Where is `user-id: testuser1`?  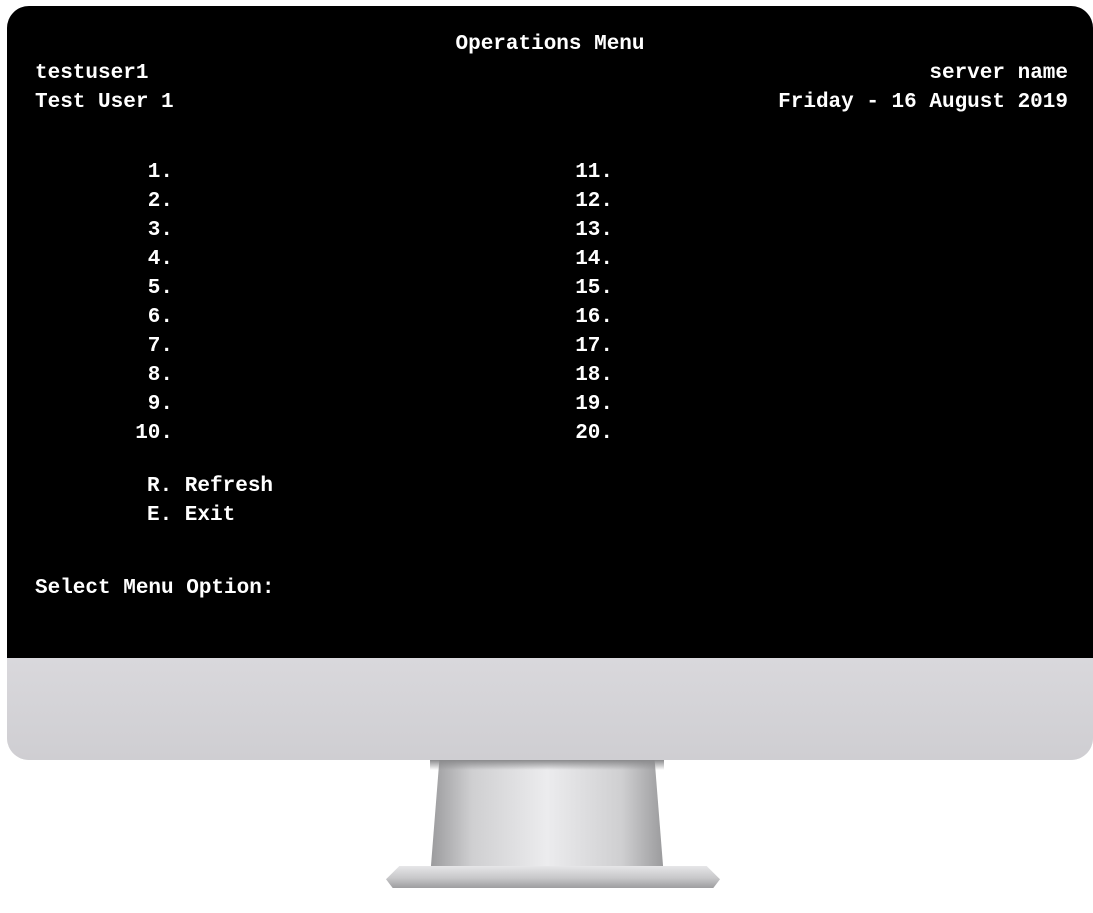 user-id: testuser1 is located at coordinates (92, 73).